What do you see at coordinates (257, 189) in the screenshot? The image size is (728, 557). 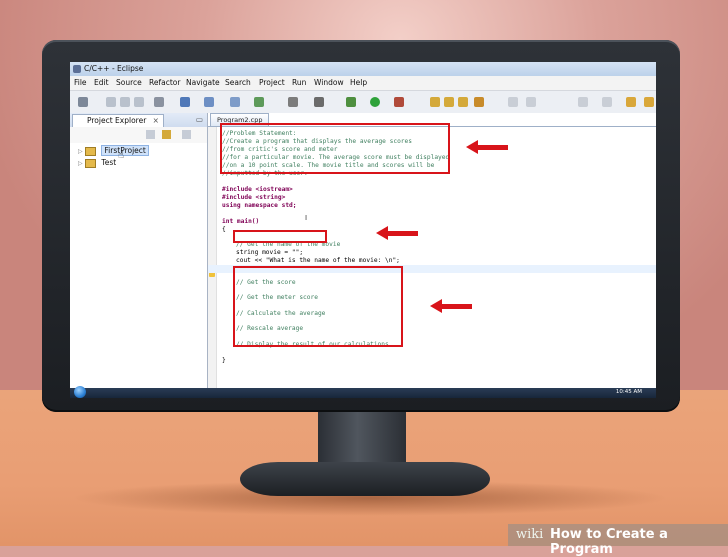 I see `code-line-7: #include <iostream>` at bounding box center [257, 189].